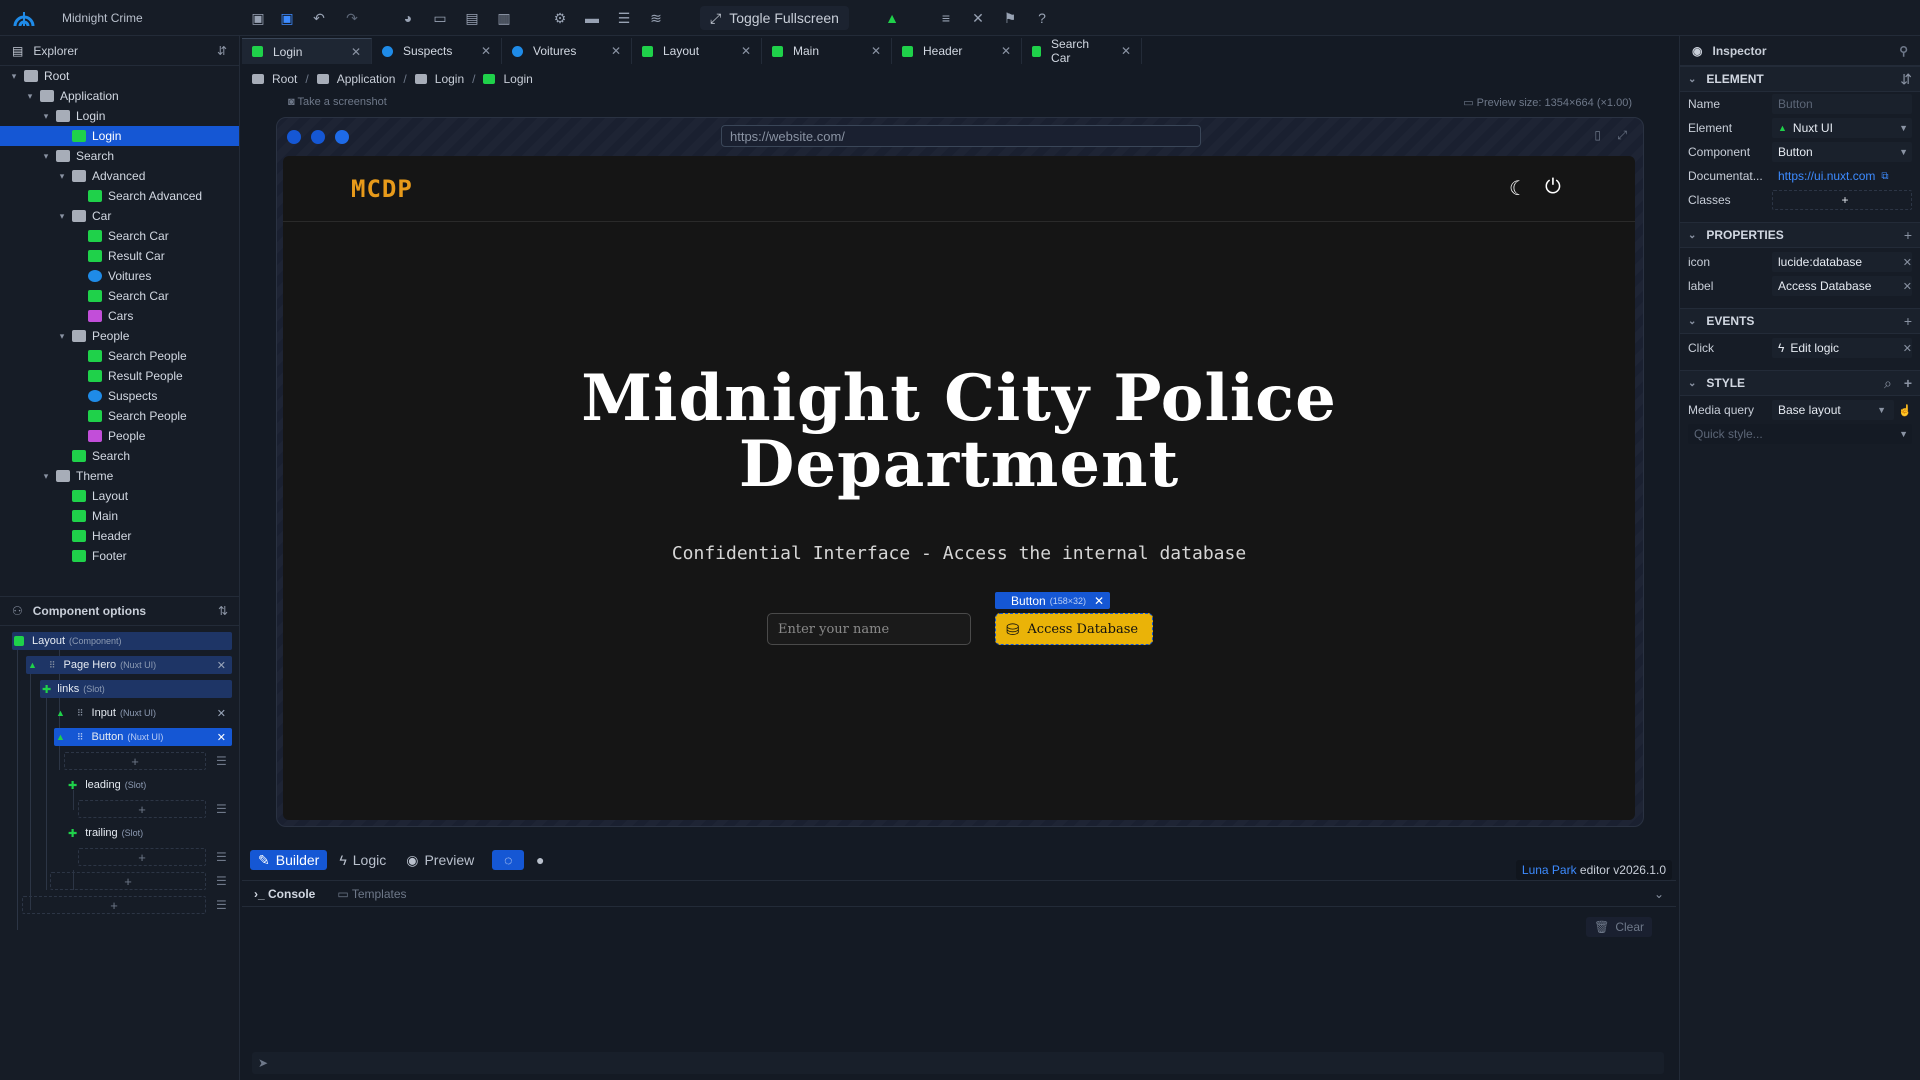 This screenshot has width=1920, height=1080. I want to click on drag-icon: ⇵, so click(1906, 79).